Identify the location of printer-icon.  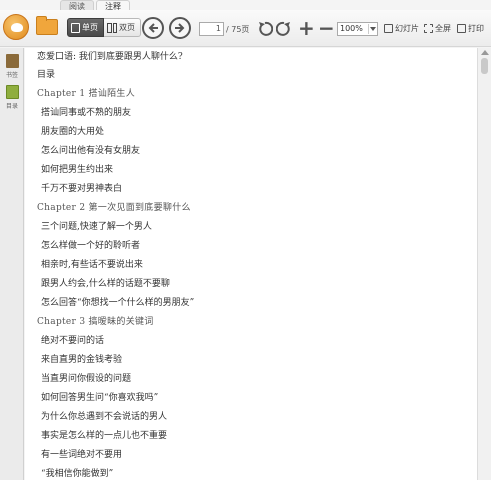
(461, 28).